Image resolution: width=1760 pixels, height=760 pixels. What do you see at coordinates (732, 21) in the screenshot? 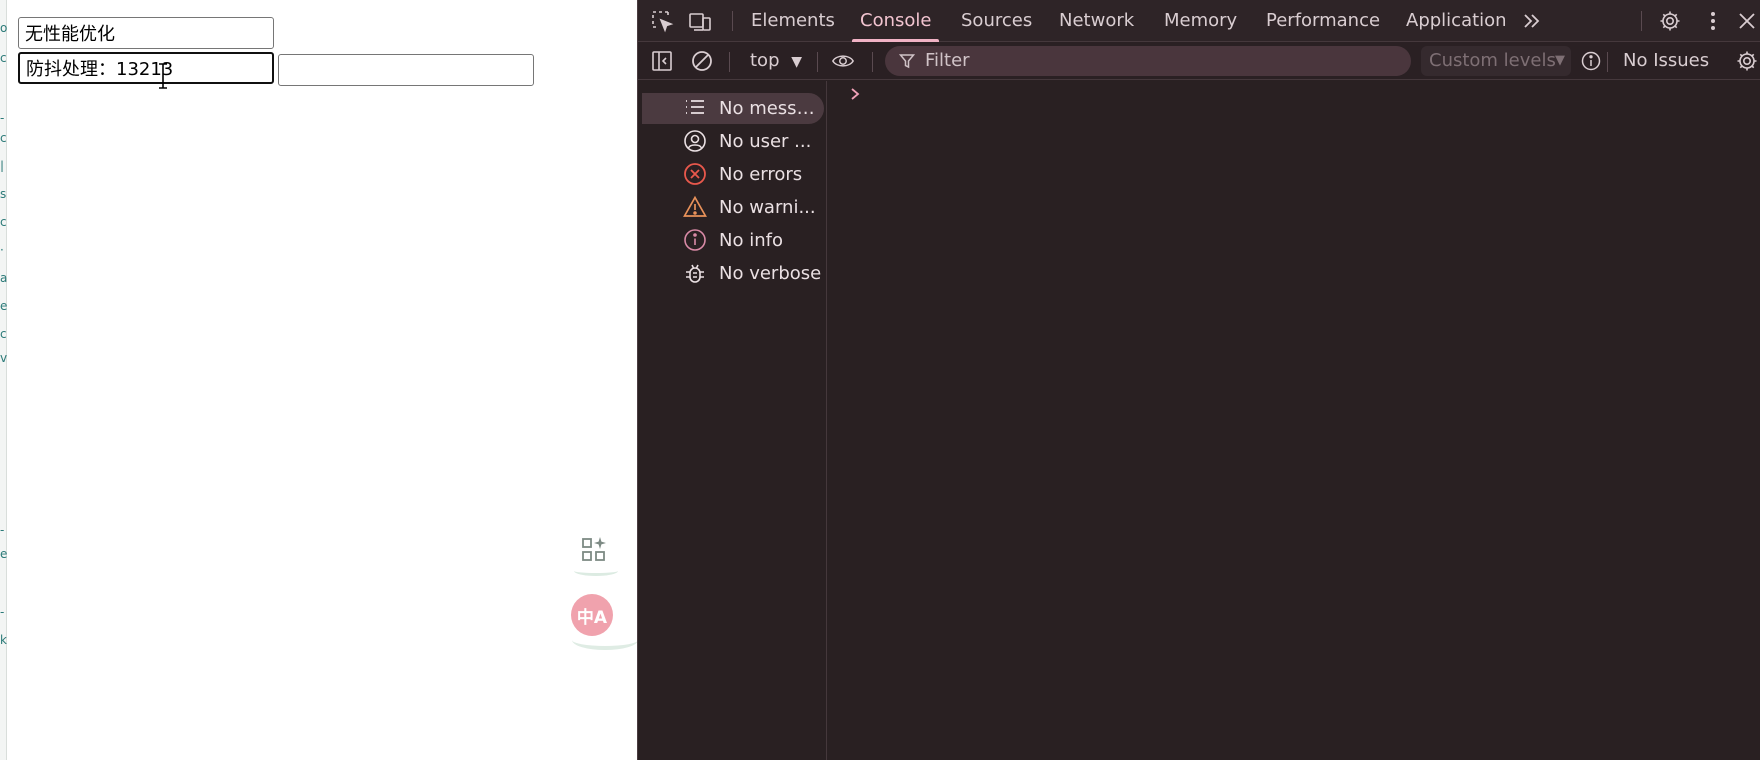
I see `tabbar-divider` at bounding box center [732, 21].